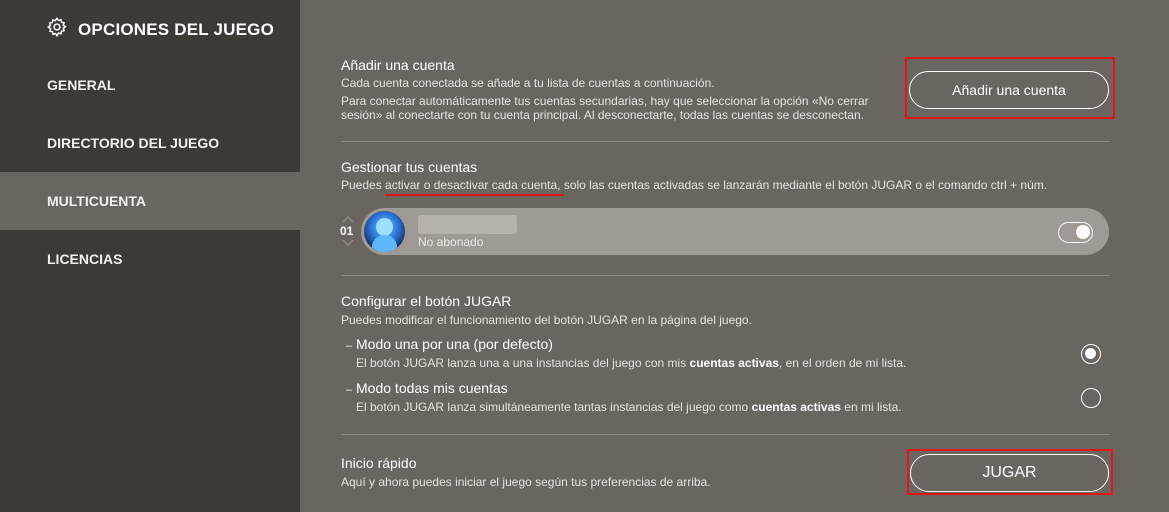 Image resolution: width=1169 pixels, height=512 pixels. I want to click on play-config-title: Configurar el botón JUGAR, so click(426, 301).